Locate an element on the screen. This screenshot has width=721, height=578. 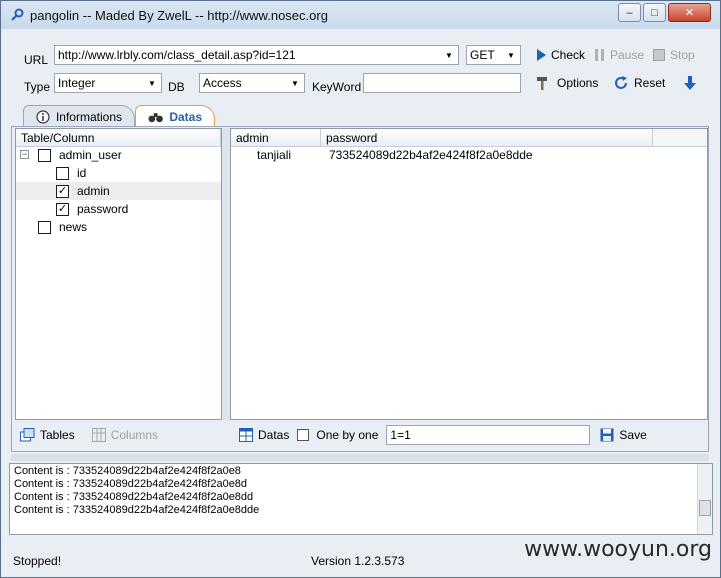
method-select: GET ▼ is located at coordinates (493, 55).